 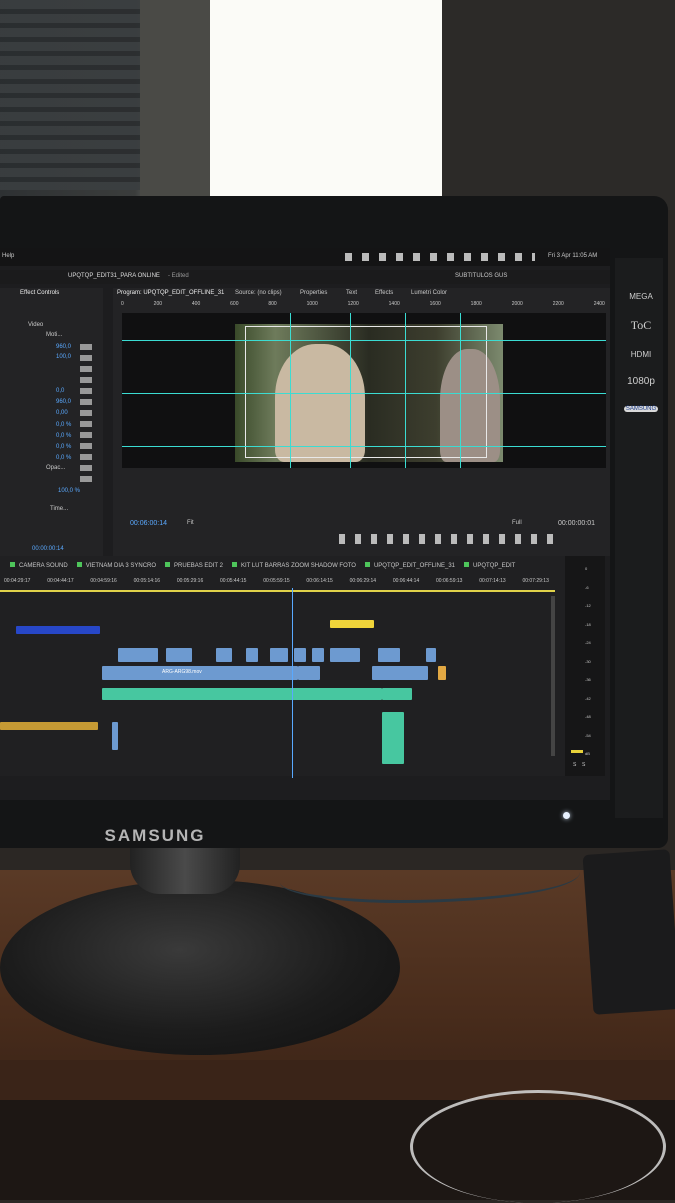 I want to click on tab-text: Text, so click(x=351, y=293).